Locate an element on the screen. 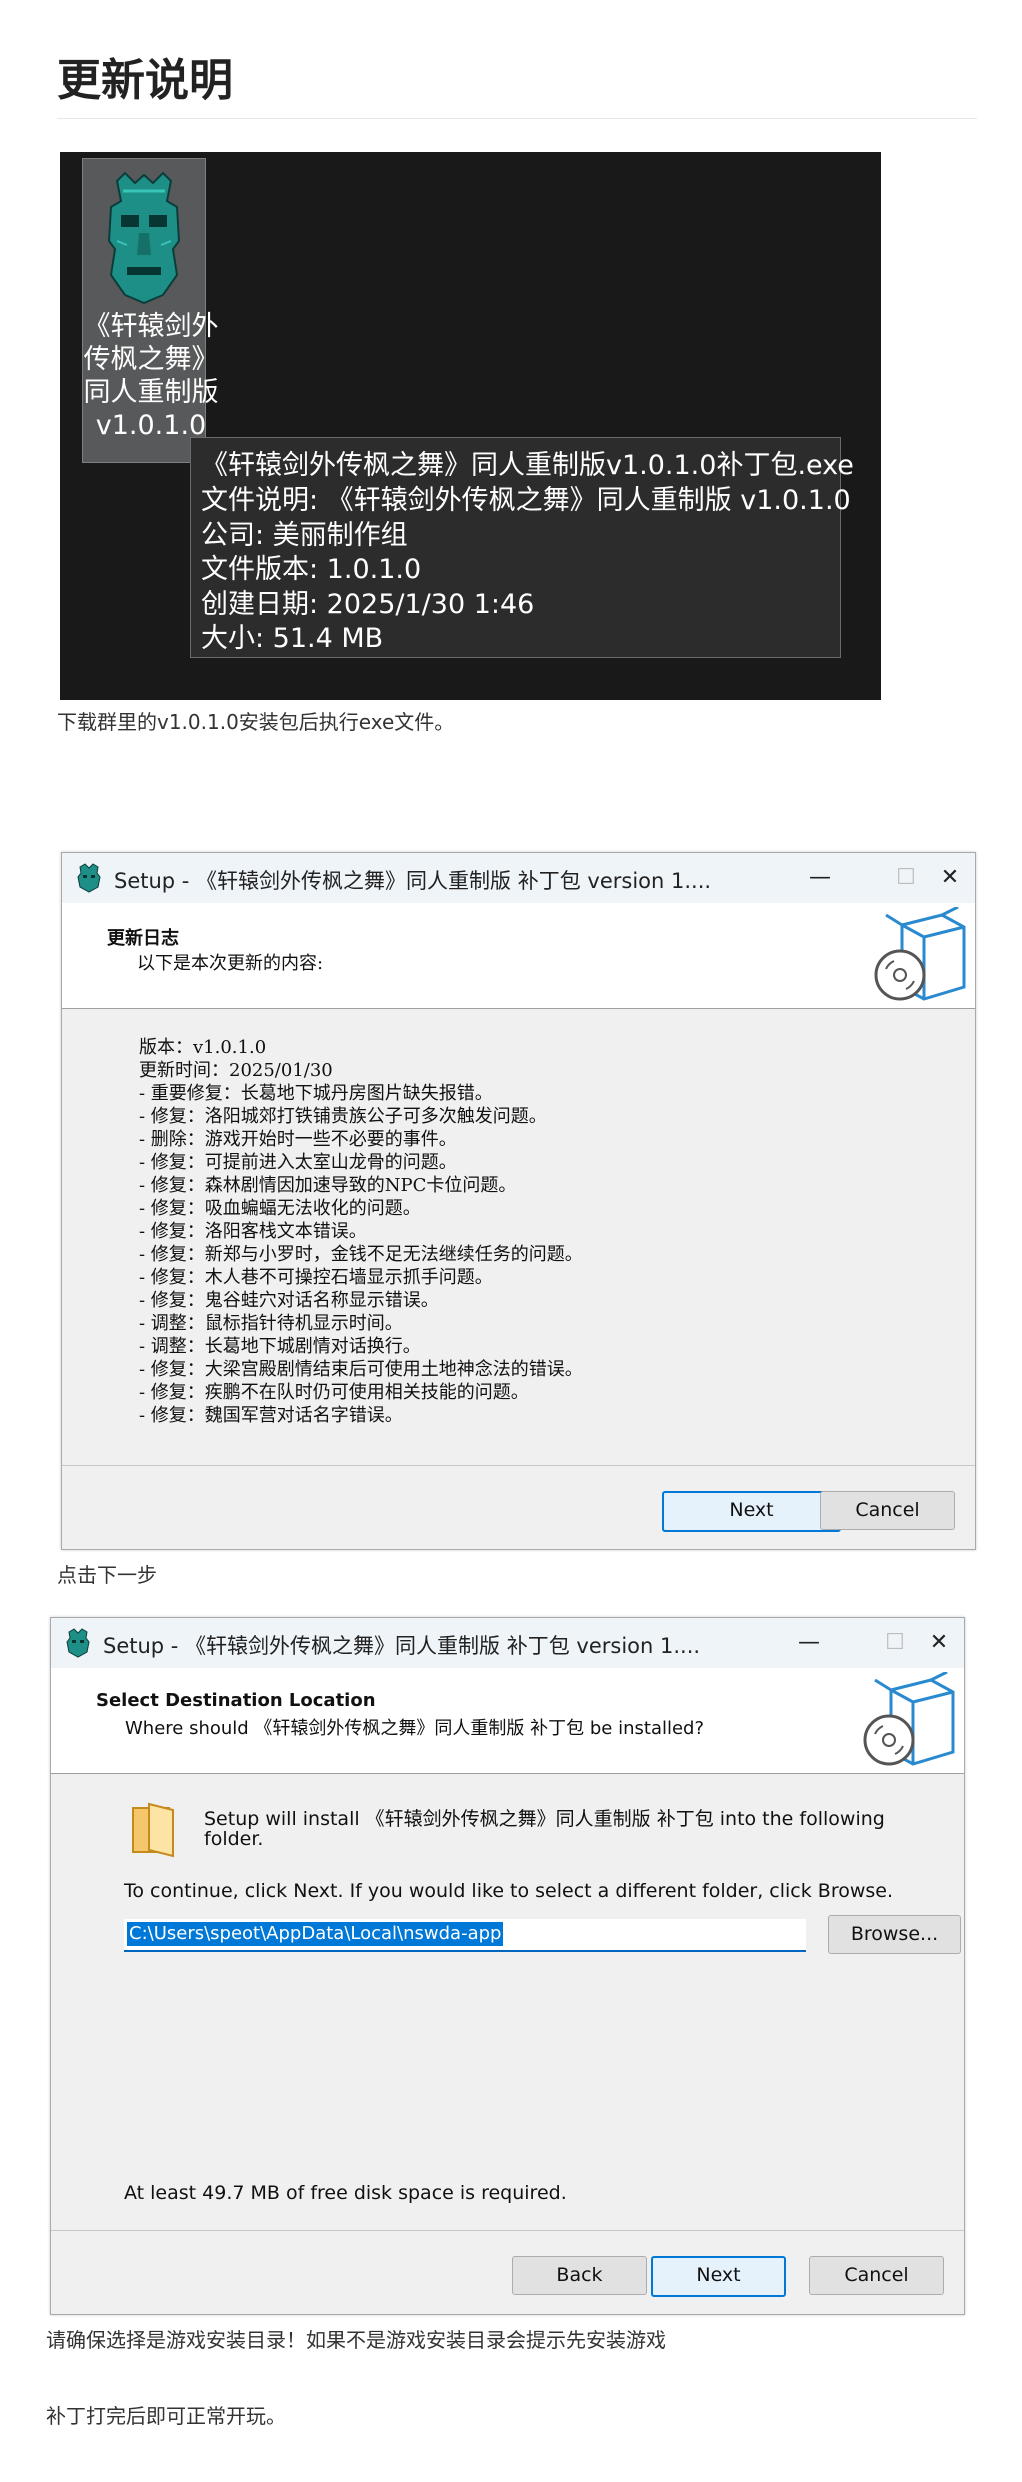 This screenshot has height=2482, width=1022. bronze-mask-icon is located at coordinates (144, 238).